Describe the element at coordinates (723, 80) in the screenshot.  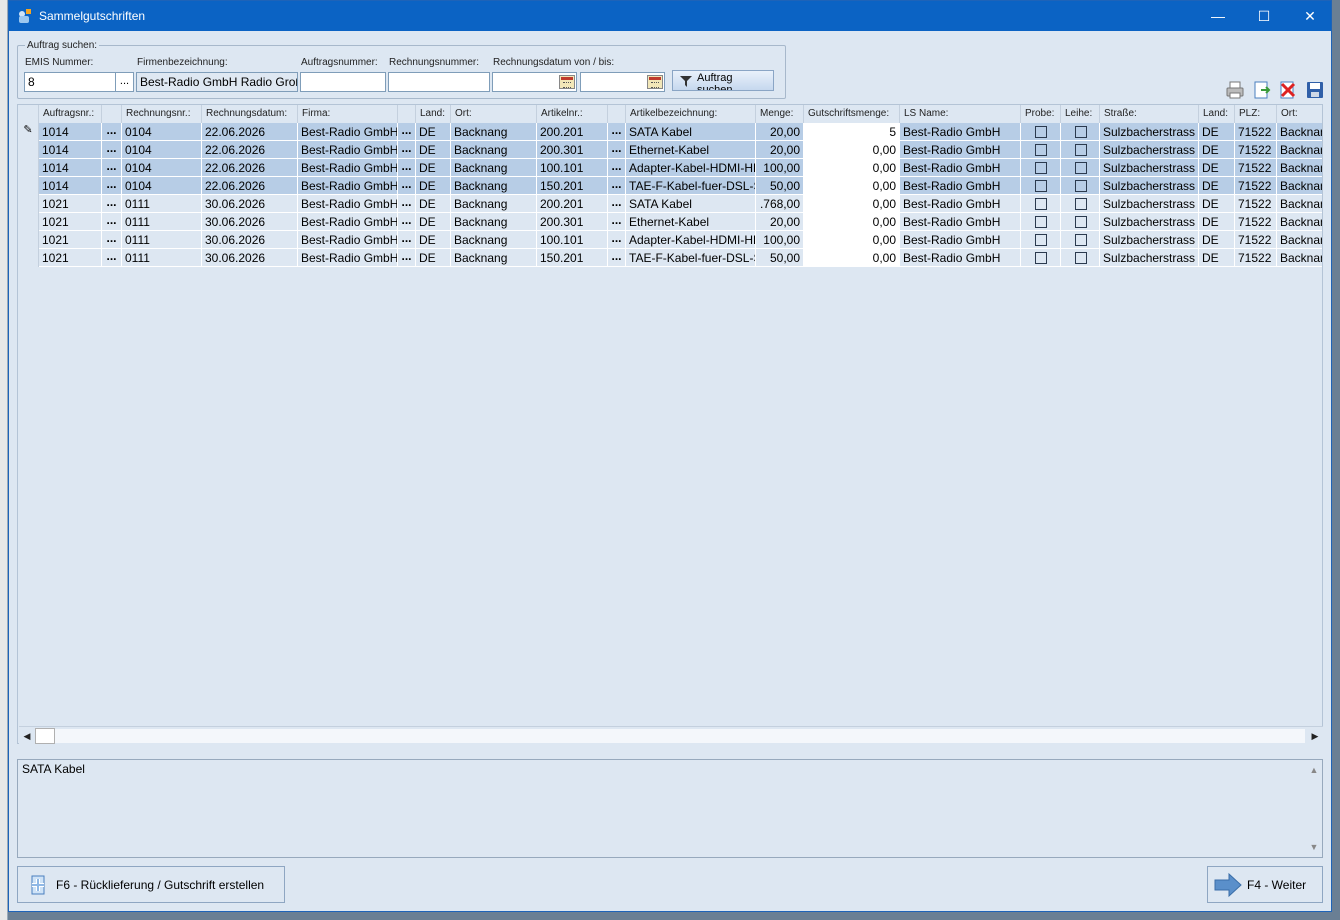
I see `auftrag-suchen-button: Auftrag suchen` at that location.